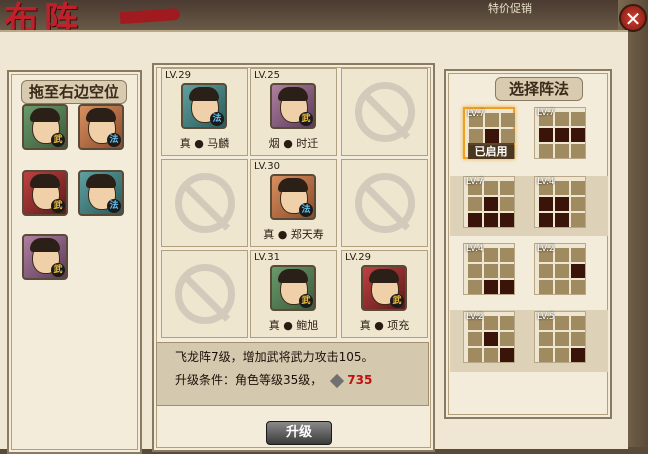 This screenshot has height=454, width=648. Describe the element at coordinates (384, 325) in the screenshot. I see `hero-name: 真 ● 项充` at that location.